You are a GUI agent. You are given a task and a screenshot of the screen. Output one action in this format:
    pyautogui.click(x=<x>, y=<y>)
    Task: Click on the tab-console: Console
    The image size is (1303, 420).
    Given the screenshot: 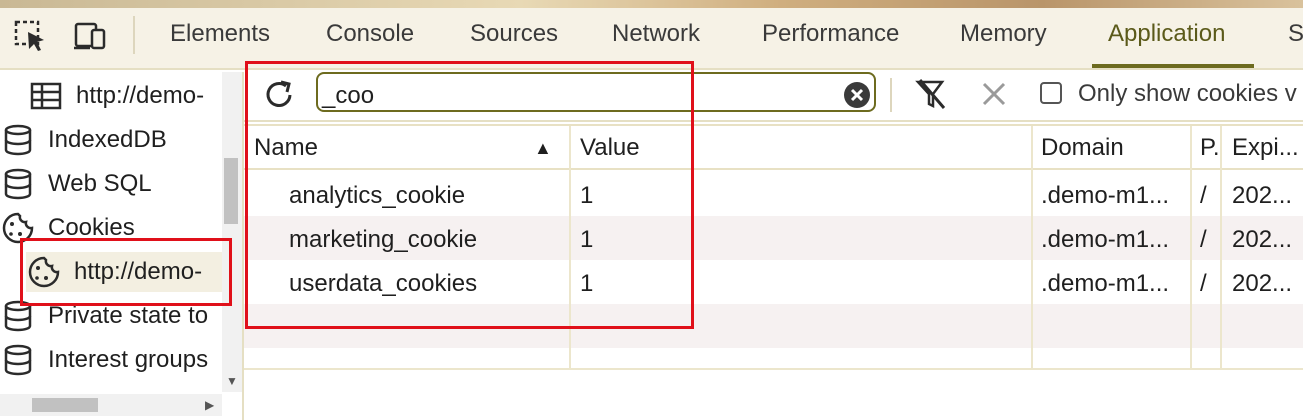 What is the action you would take?
    pyautogui.click(x=370, y=34)
    